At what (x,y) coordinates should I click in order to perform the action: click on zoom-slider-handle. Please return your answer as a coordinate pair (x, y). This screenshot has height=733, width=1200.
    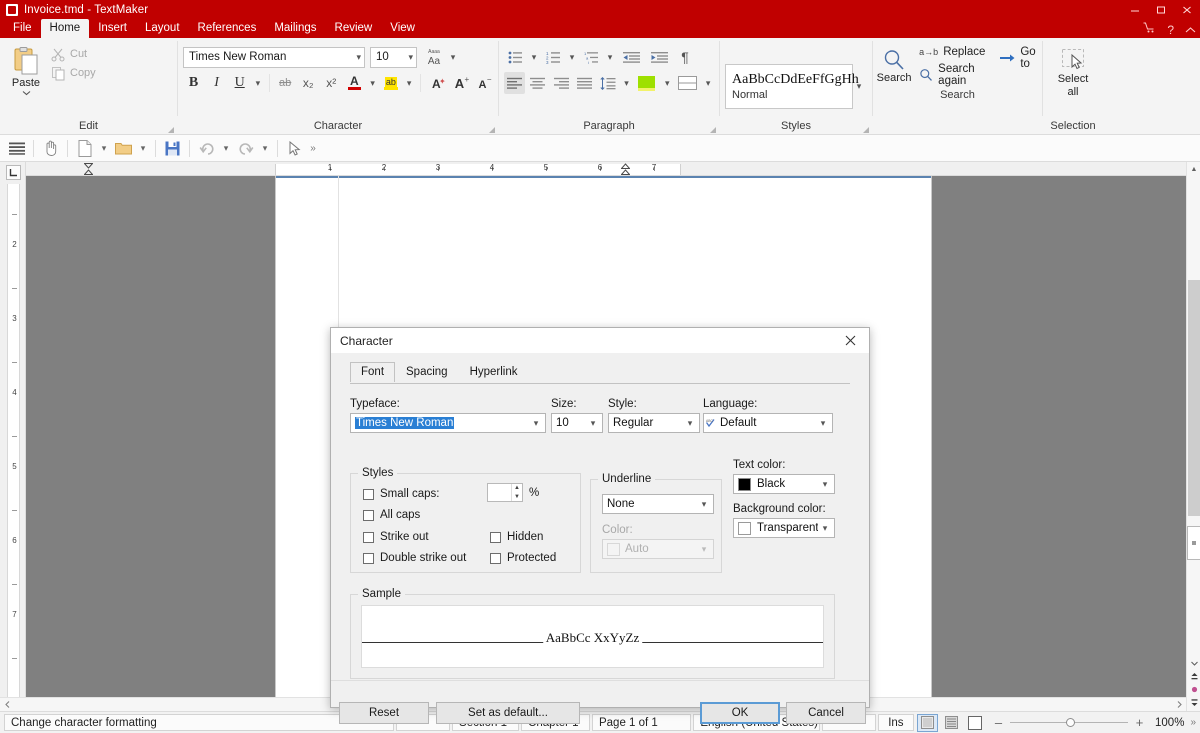
    Looking at the image, I should click on (1071, 722).